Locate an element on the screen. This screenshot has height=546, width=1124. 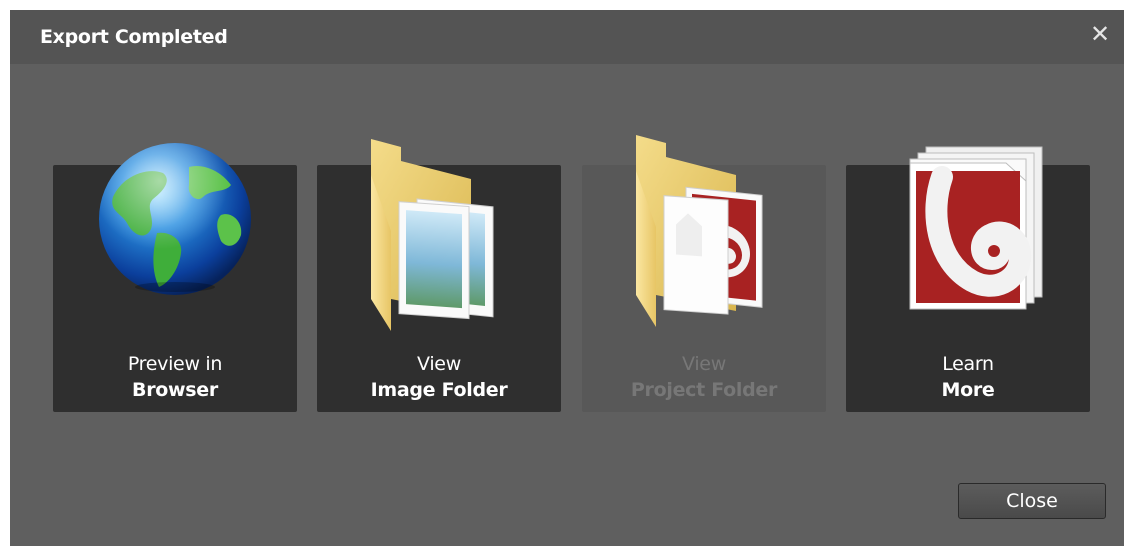
close-icon: ✕ is located at coordinates (1100, 34).